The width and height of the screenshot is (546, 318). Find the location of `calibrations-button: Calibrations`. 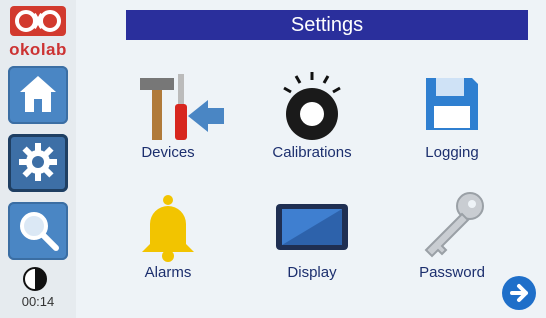

calibrations-button: Calibrations is located at coordinates (312, 125).